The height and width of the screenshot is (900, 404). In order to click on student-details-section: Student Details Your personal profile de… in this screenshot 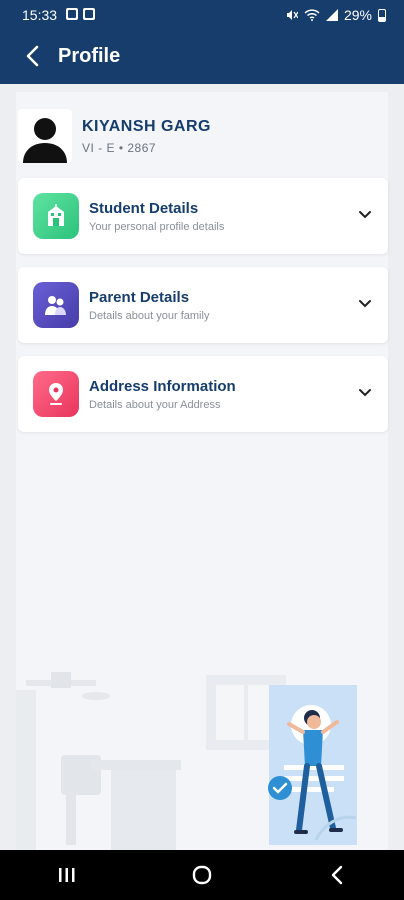, I will do `click(203, 216)`.